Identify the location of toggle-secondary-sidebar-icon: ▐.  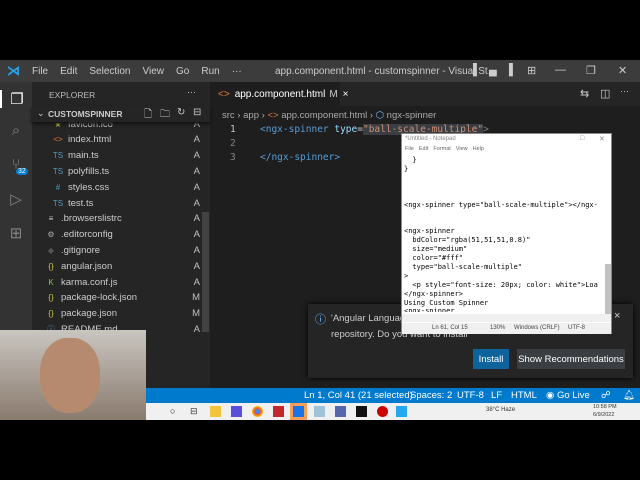
(509, 70).